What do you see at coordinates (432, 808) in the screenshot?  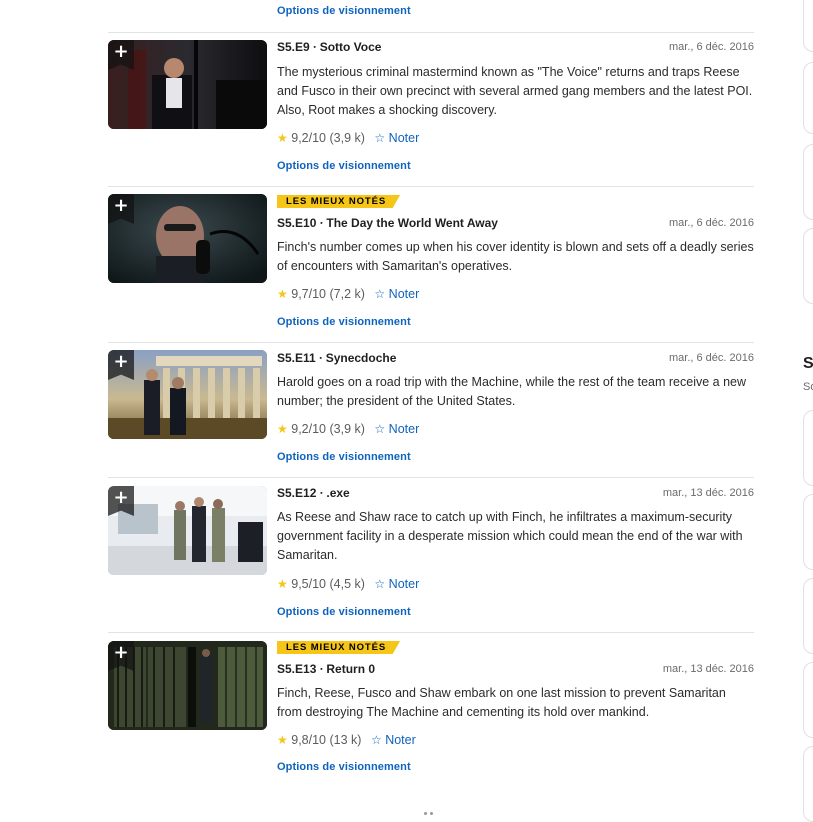 I see `pagination-dots` at bounding box center [432, 808].